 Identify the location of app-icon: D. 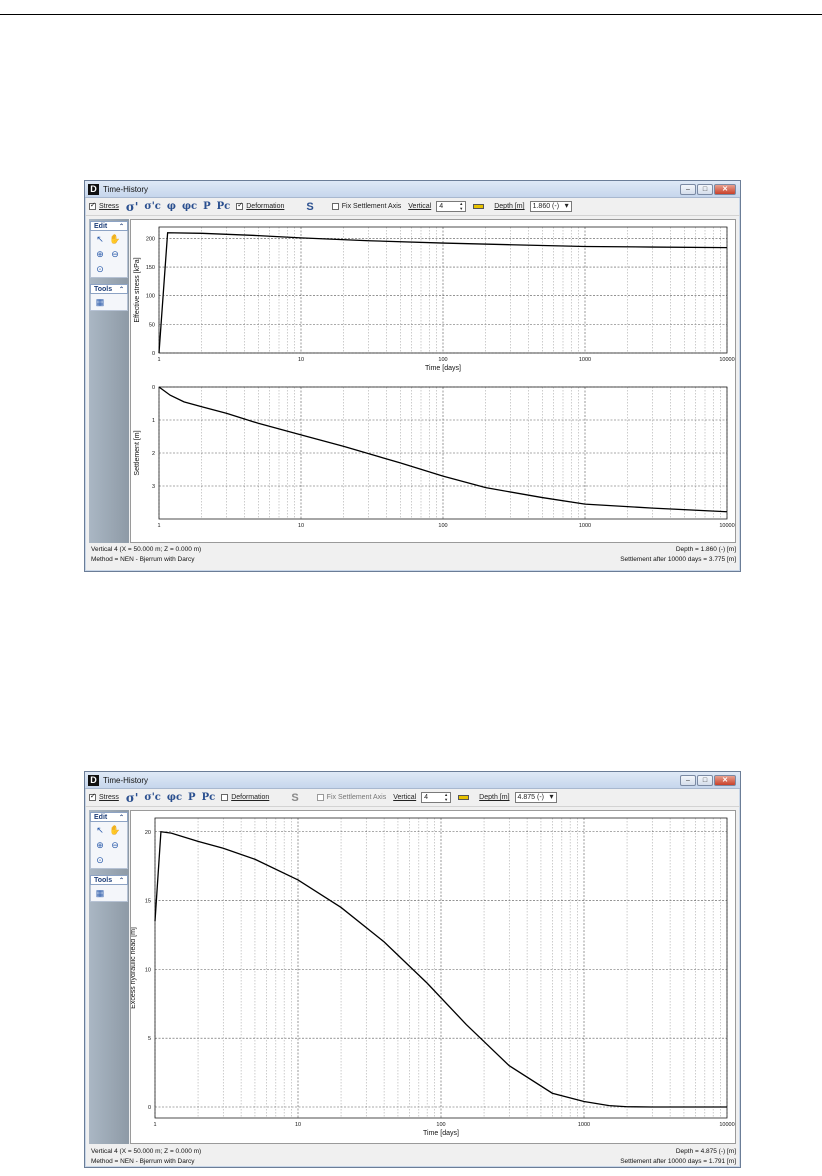
(93, 189).